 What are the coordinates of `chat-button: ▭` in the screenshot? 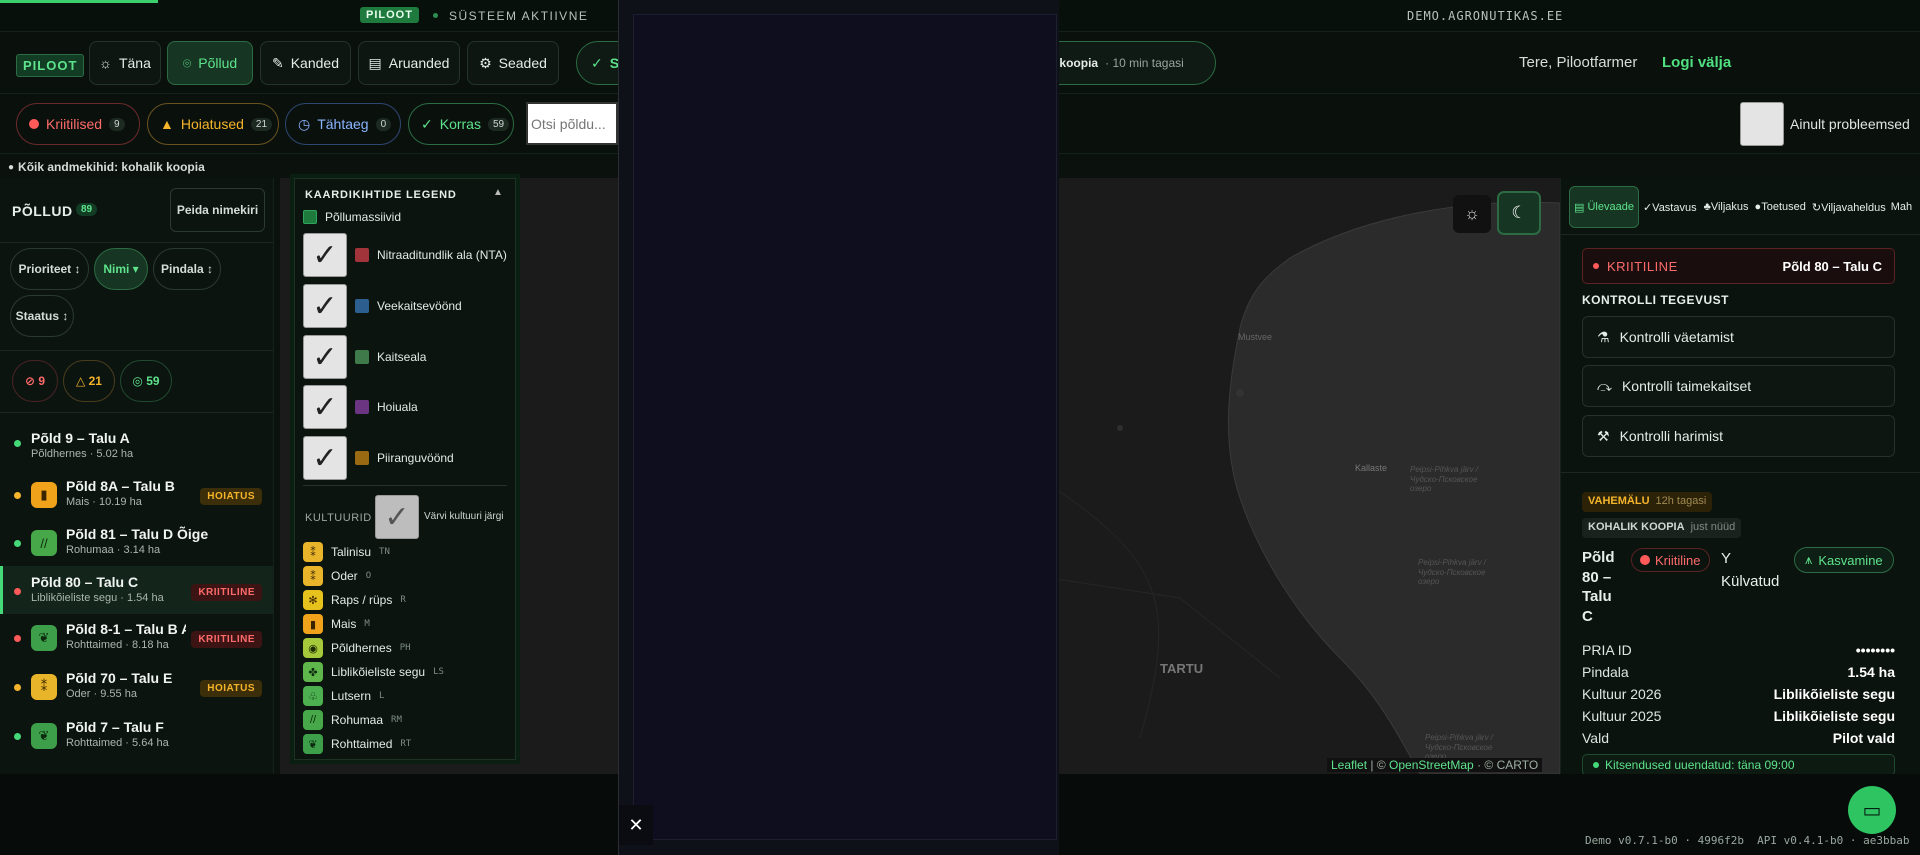 It's located at (1872, 810).